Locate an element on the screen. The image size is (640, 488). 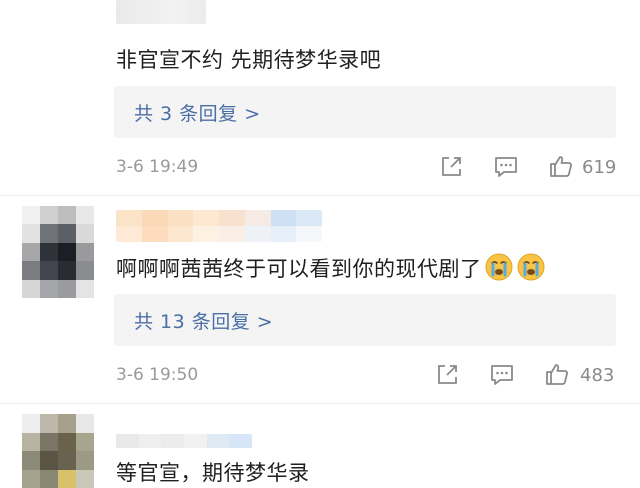
view-replies-link: 共 3 条回复 > is located at coordinates (197, 112).